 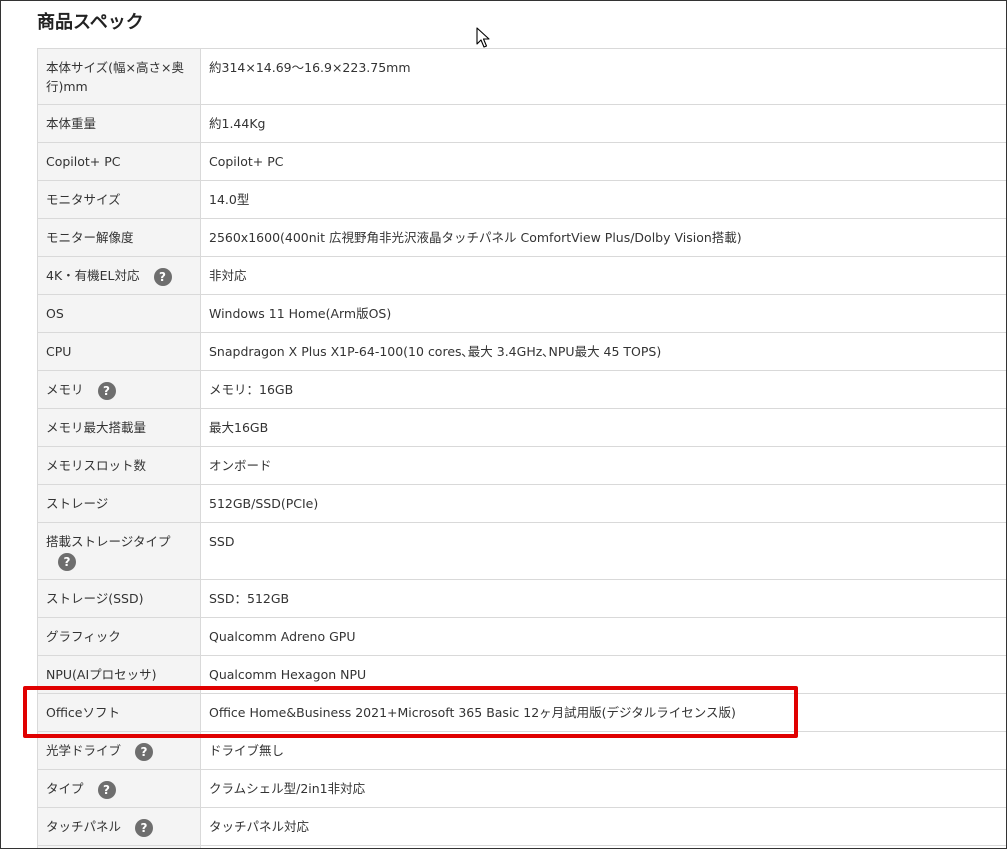 What do you see at coordinates (603, 551) in the screenshot?
I see `spec-value: SSD` at bounding box center [603, 551].